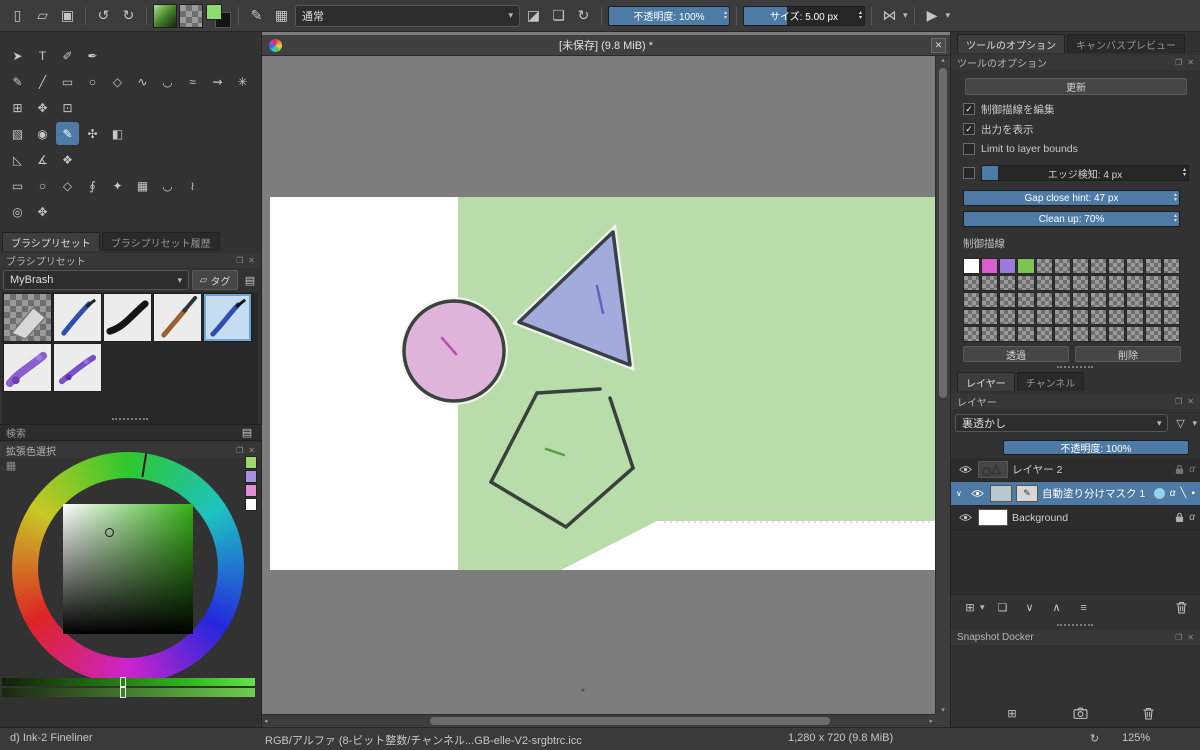 The image size is (1200, 750). What do you see at coordinates (17, 81) in the screenshot?
I see `tool-freehand-brush: ✎` at bounding box center [17, 81].